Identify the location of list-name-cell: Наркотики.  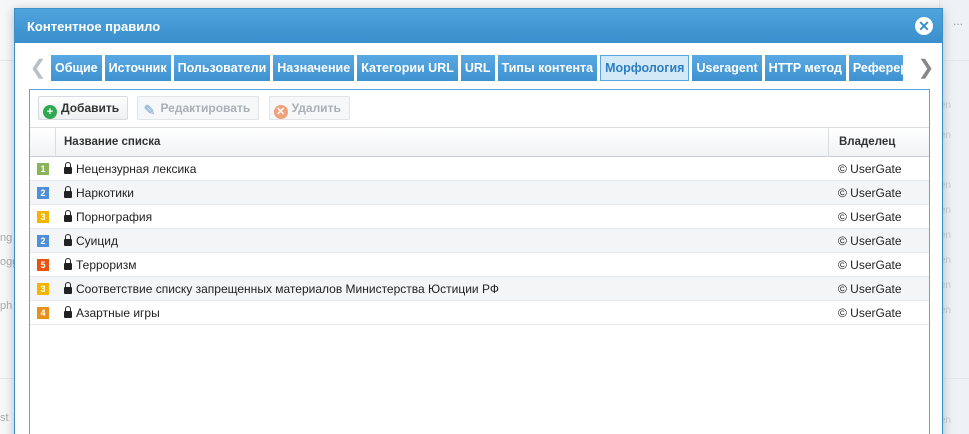
(99, 193).